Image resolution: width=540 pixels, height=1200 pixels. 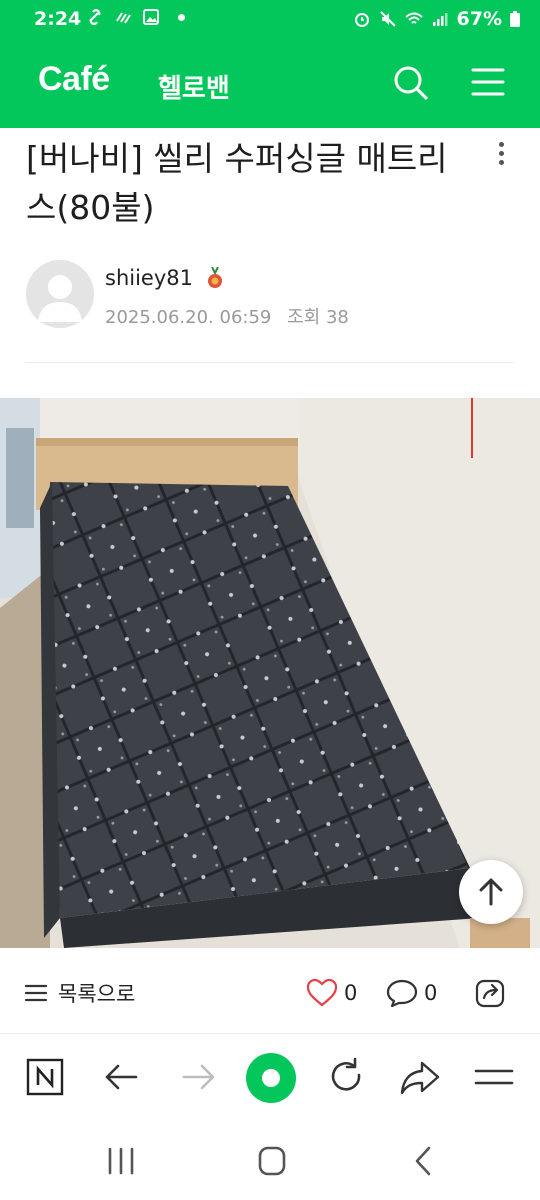 I want to click on refresh-icon, so click(x=346, y=1077).